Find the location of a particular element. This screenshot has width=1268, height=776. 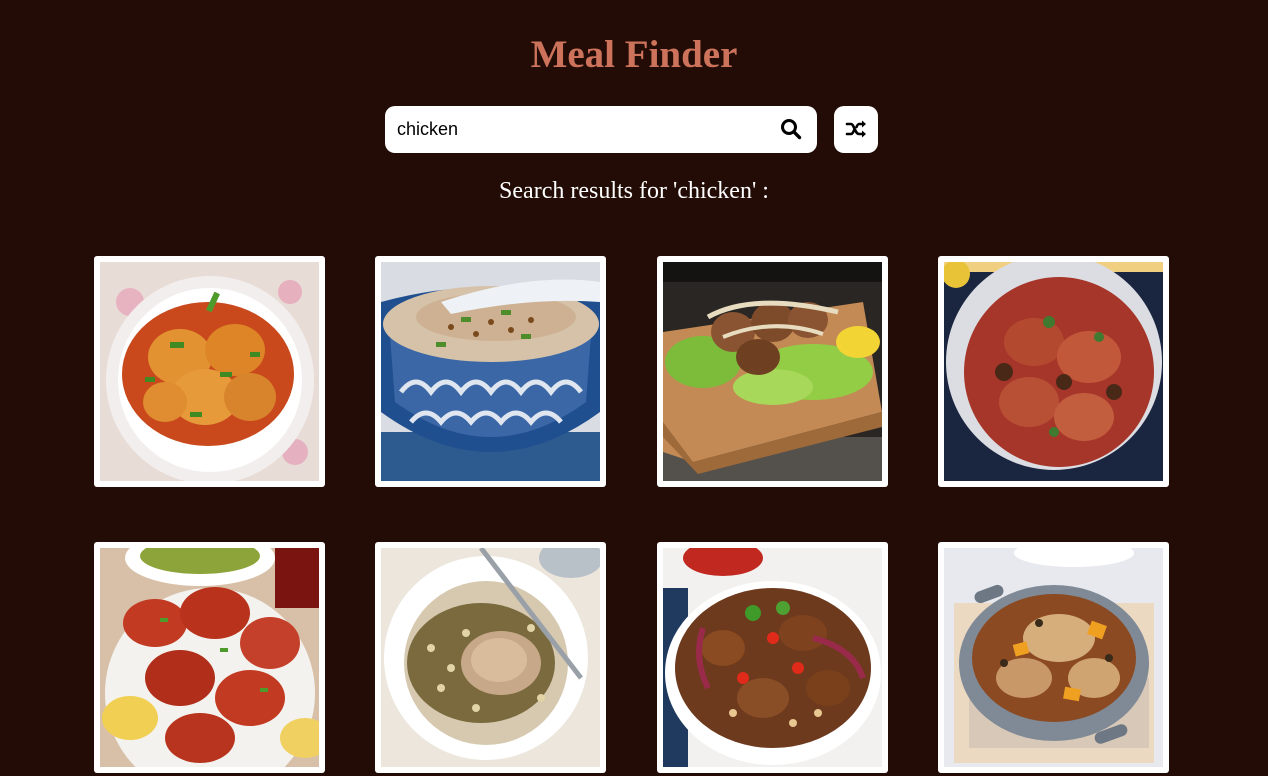

meal-image-chicken-casserole is located at coordinates (1053, 371).